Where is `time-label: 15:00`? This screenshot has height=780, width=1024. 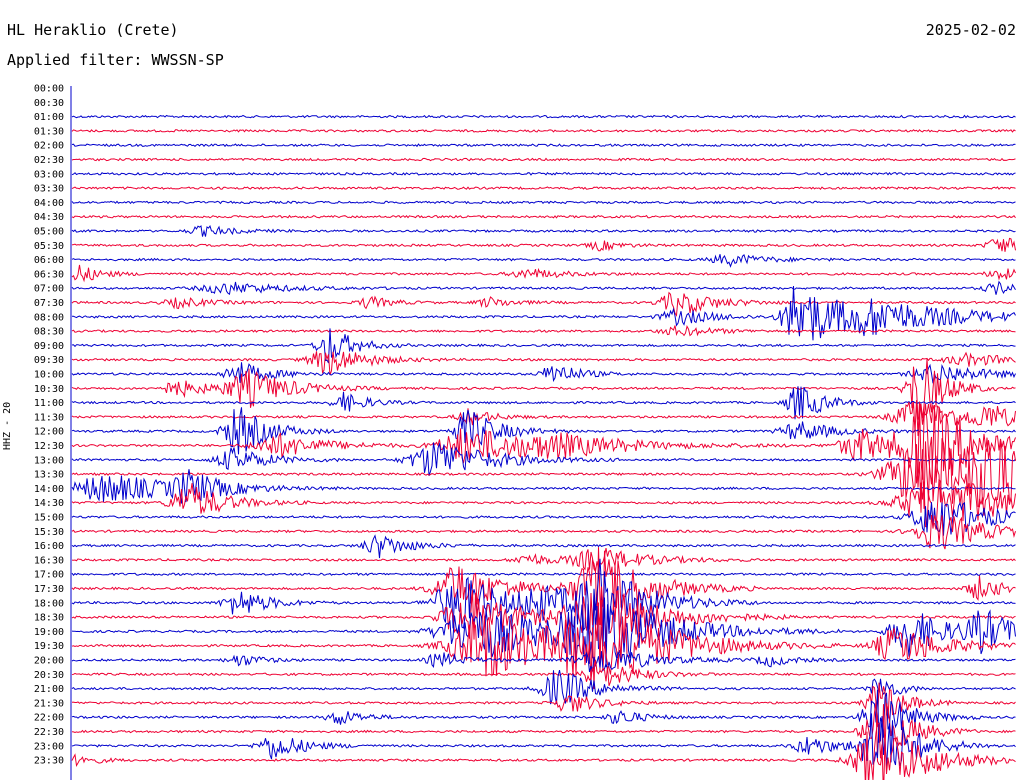 time-label: 15:00 is located at coordinates (49, 518).